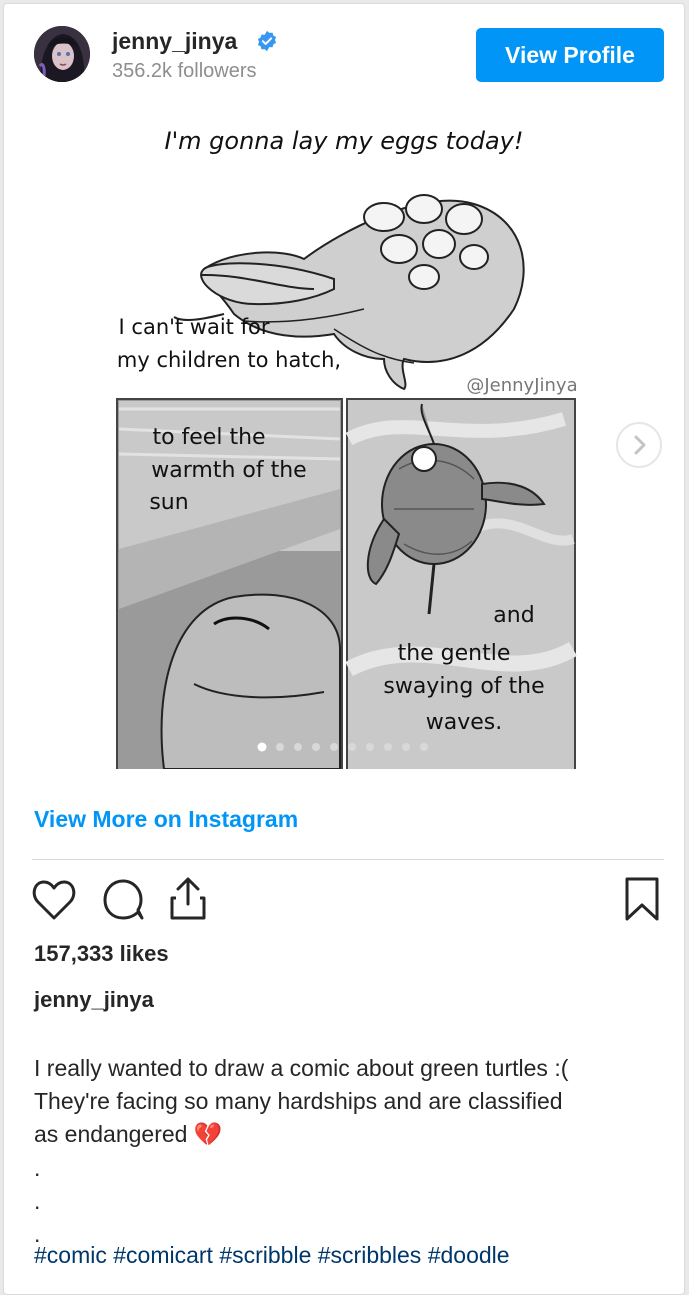 This screenshot has width=689, height=1295. Describe the element at coordinates (208, 437) in the screenshot. I see `panel1-line1: to feel the` at that location.